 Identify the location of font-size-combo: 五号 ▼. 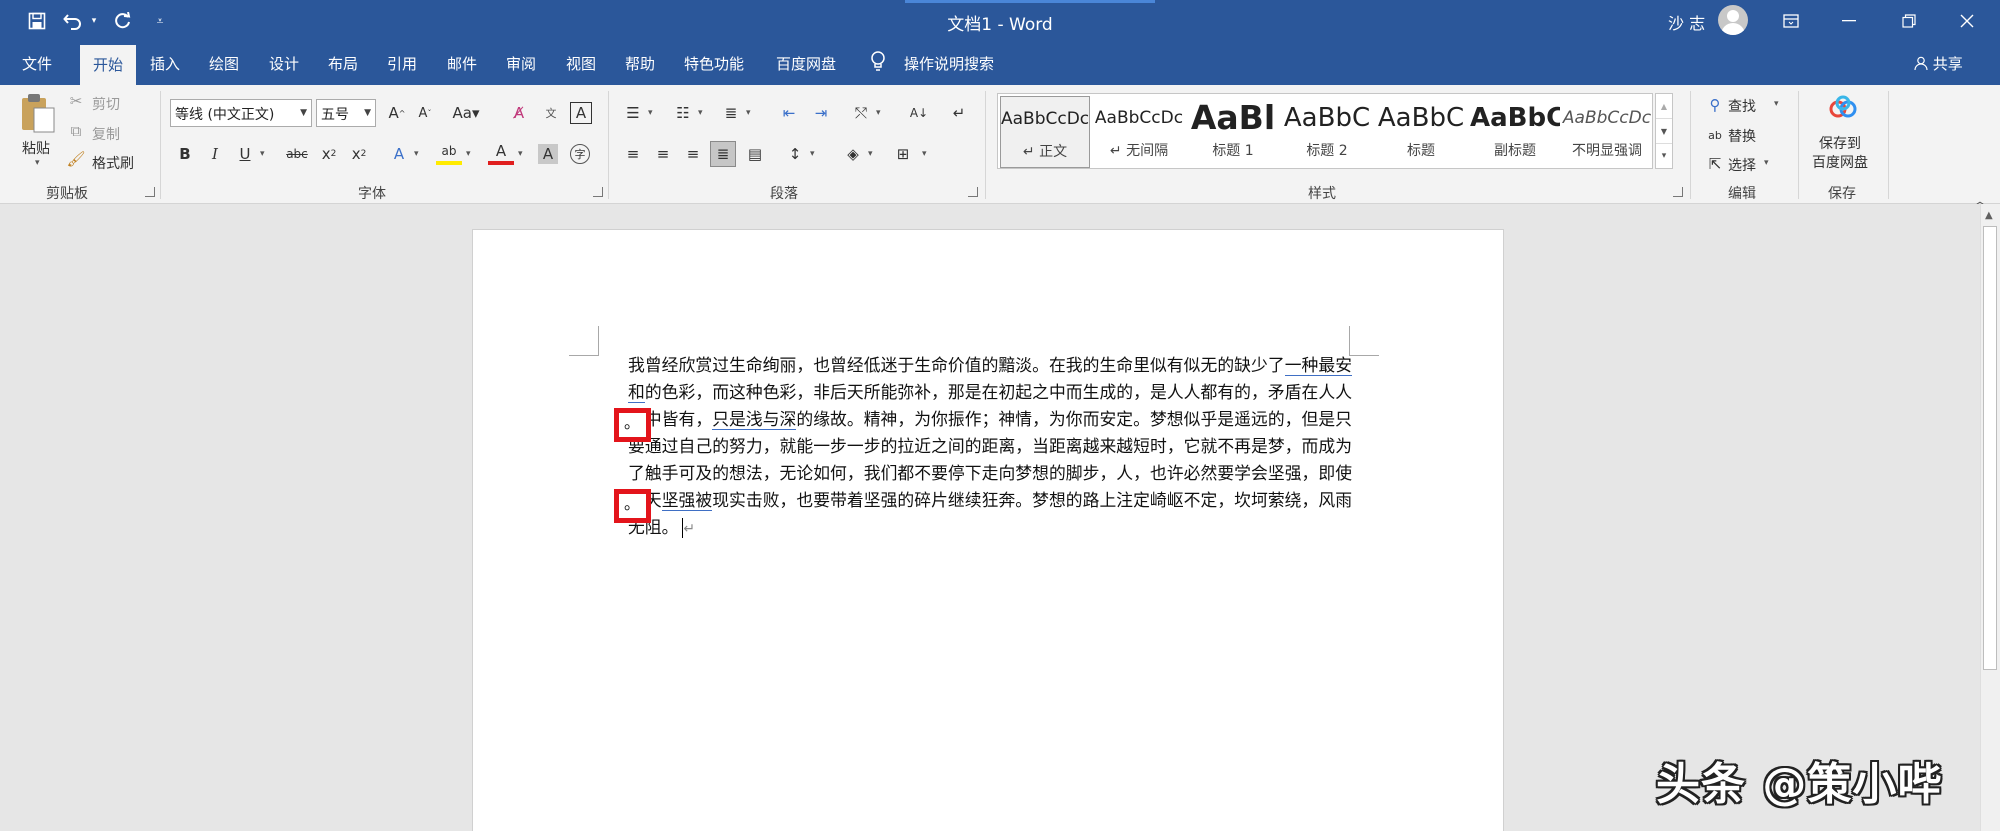
(346, 113).